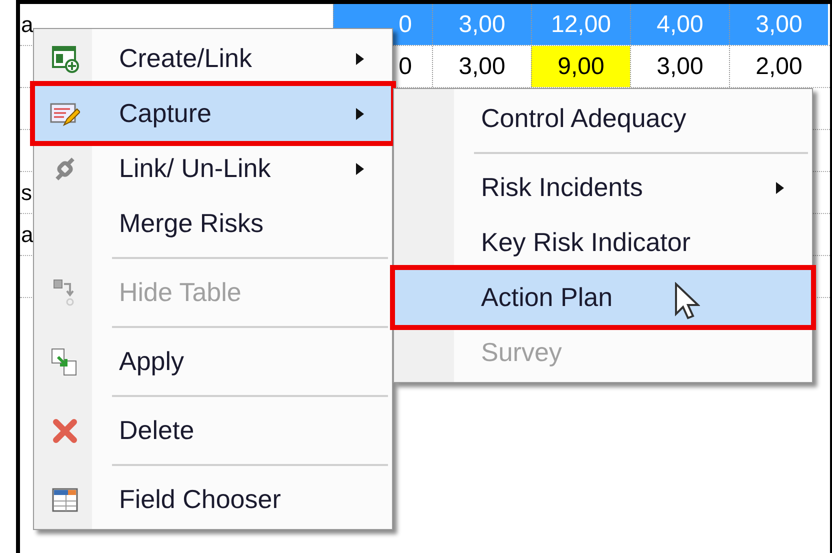 This screenshot has width=832, height=553. I want to click on table-cell: 9,00, so click(580, 66).